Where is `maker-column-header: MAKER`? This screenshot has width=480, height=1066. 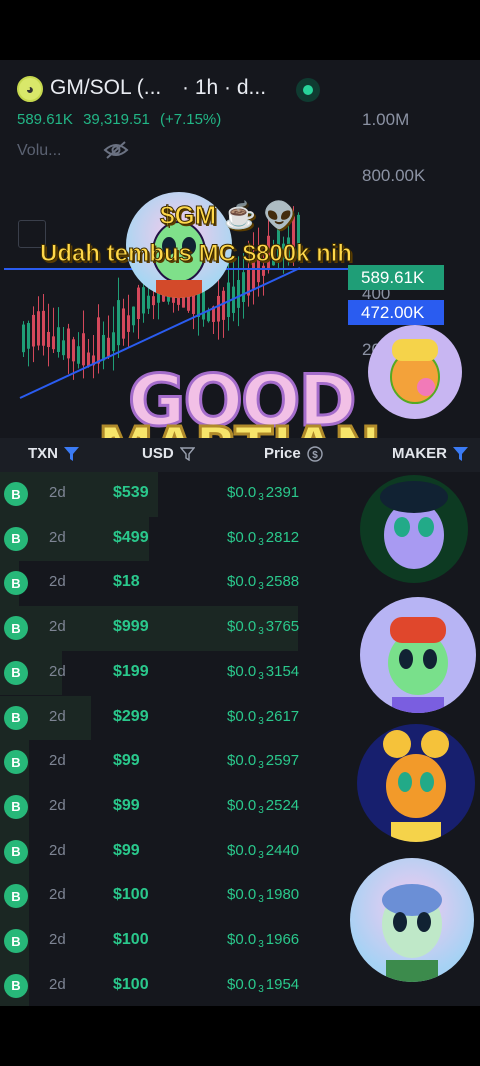
maker-column-header: MAKER is located at coordinates (430, 453).